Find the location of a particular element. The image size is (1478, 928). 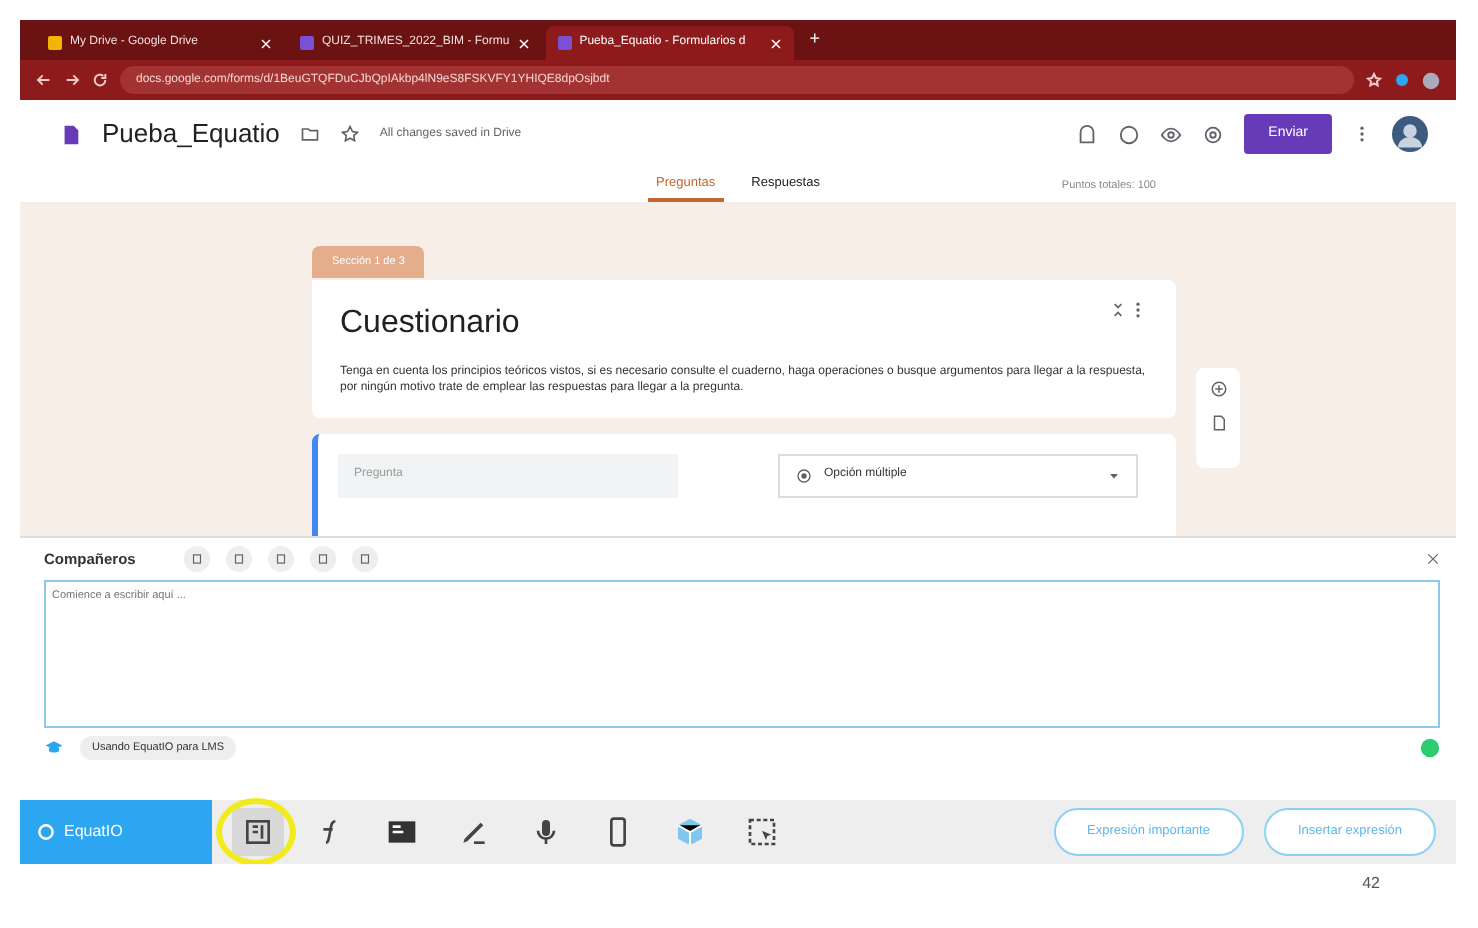

graduation-cap-icon is located at coordinates (54, 748).